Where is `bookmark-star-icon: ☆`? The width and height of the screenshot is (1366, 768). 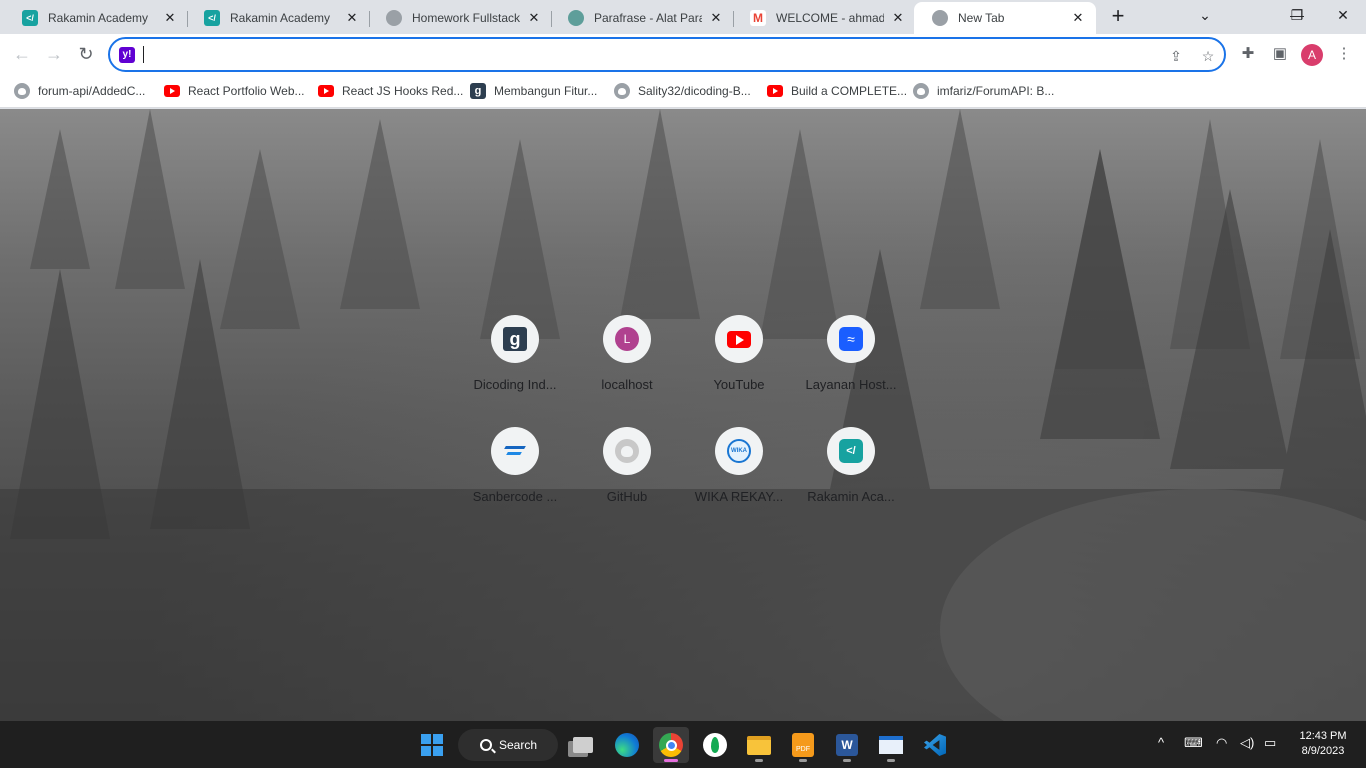
bookmark-star-icon: ☆ is located at coordinates (1208, 56).